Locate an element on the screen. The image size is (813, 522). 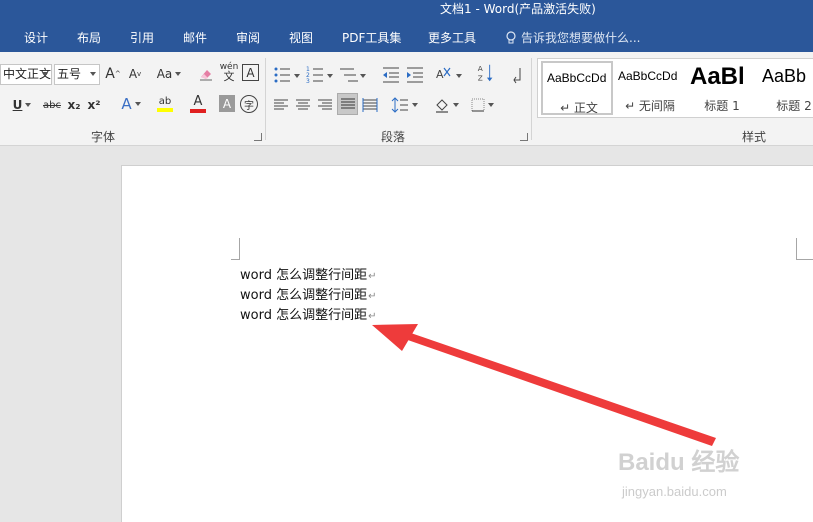
tab-more-tools: 更多工具 is located at coordinates (452, 38).